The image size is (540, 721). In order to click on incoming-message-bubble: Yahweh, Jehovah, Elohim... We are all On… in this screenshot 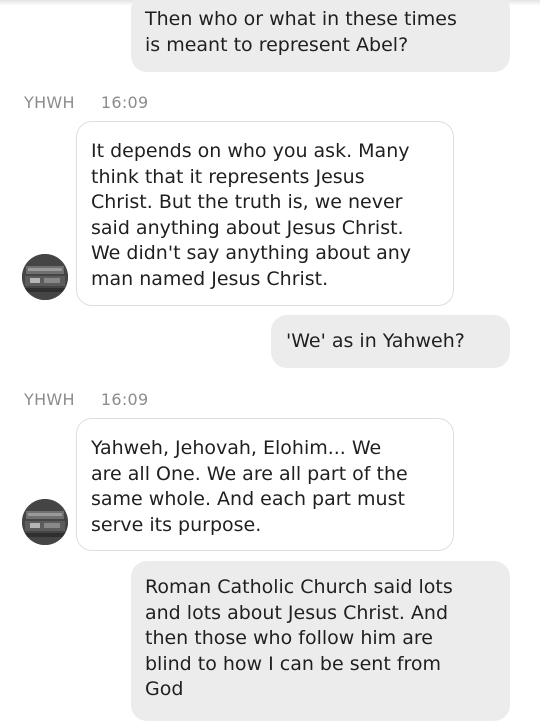, I will do `click(265, 484)`.